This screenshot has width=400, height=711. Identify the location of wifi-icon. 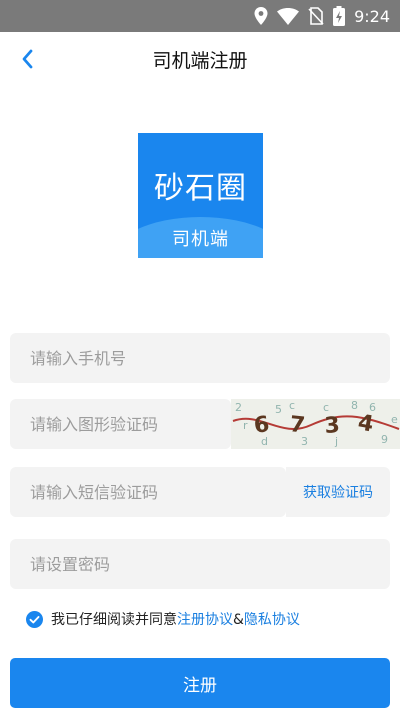
(288, 16).